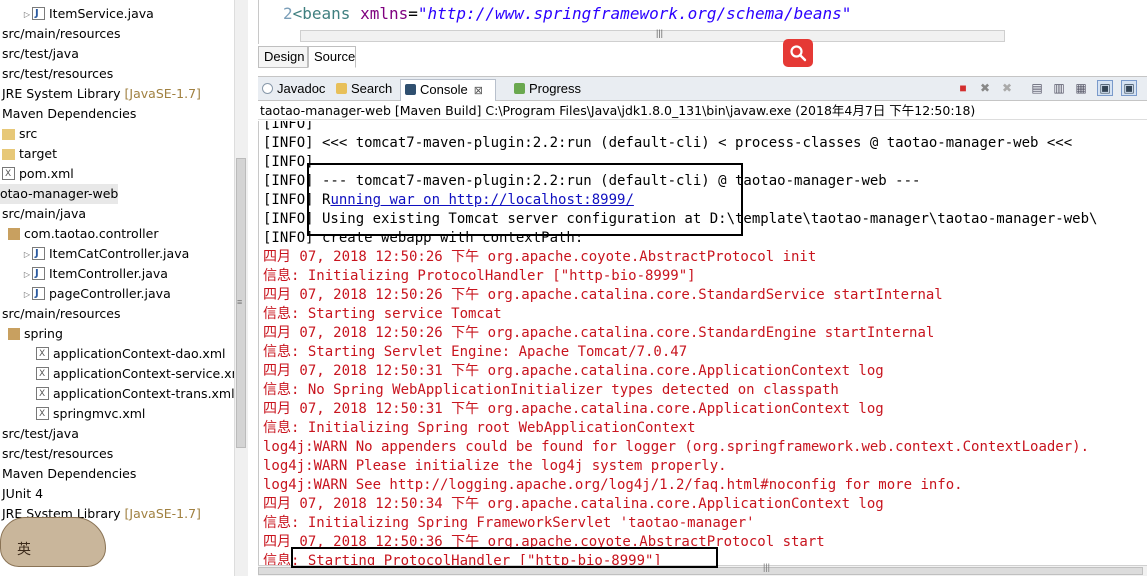 Image resolution: width=1147 pixels, height=576 pixels. I want to click on tree-item-label: spring, so click(43, 333).